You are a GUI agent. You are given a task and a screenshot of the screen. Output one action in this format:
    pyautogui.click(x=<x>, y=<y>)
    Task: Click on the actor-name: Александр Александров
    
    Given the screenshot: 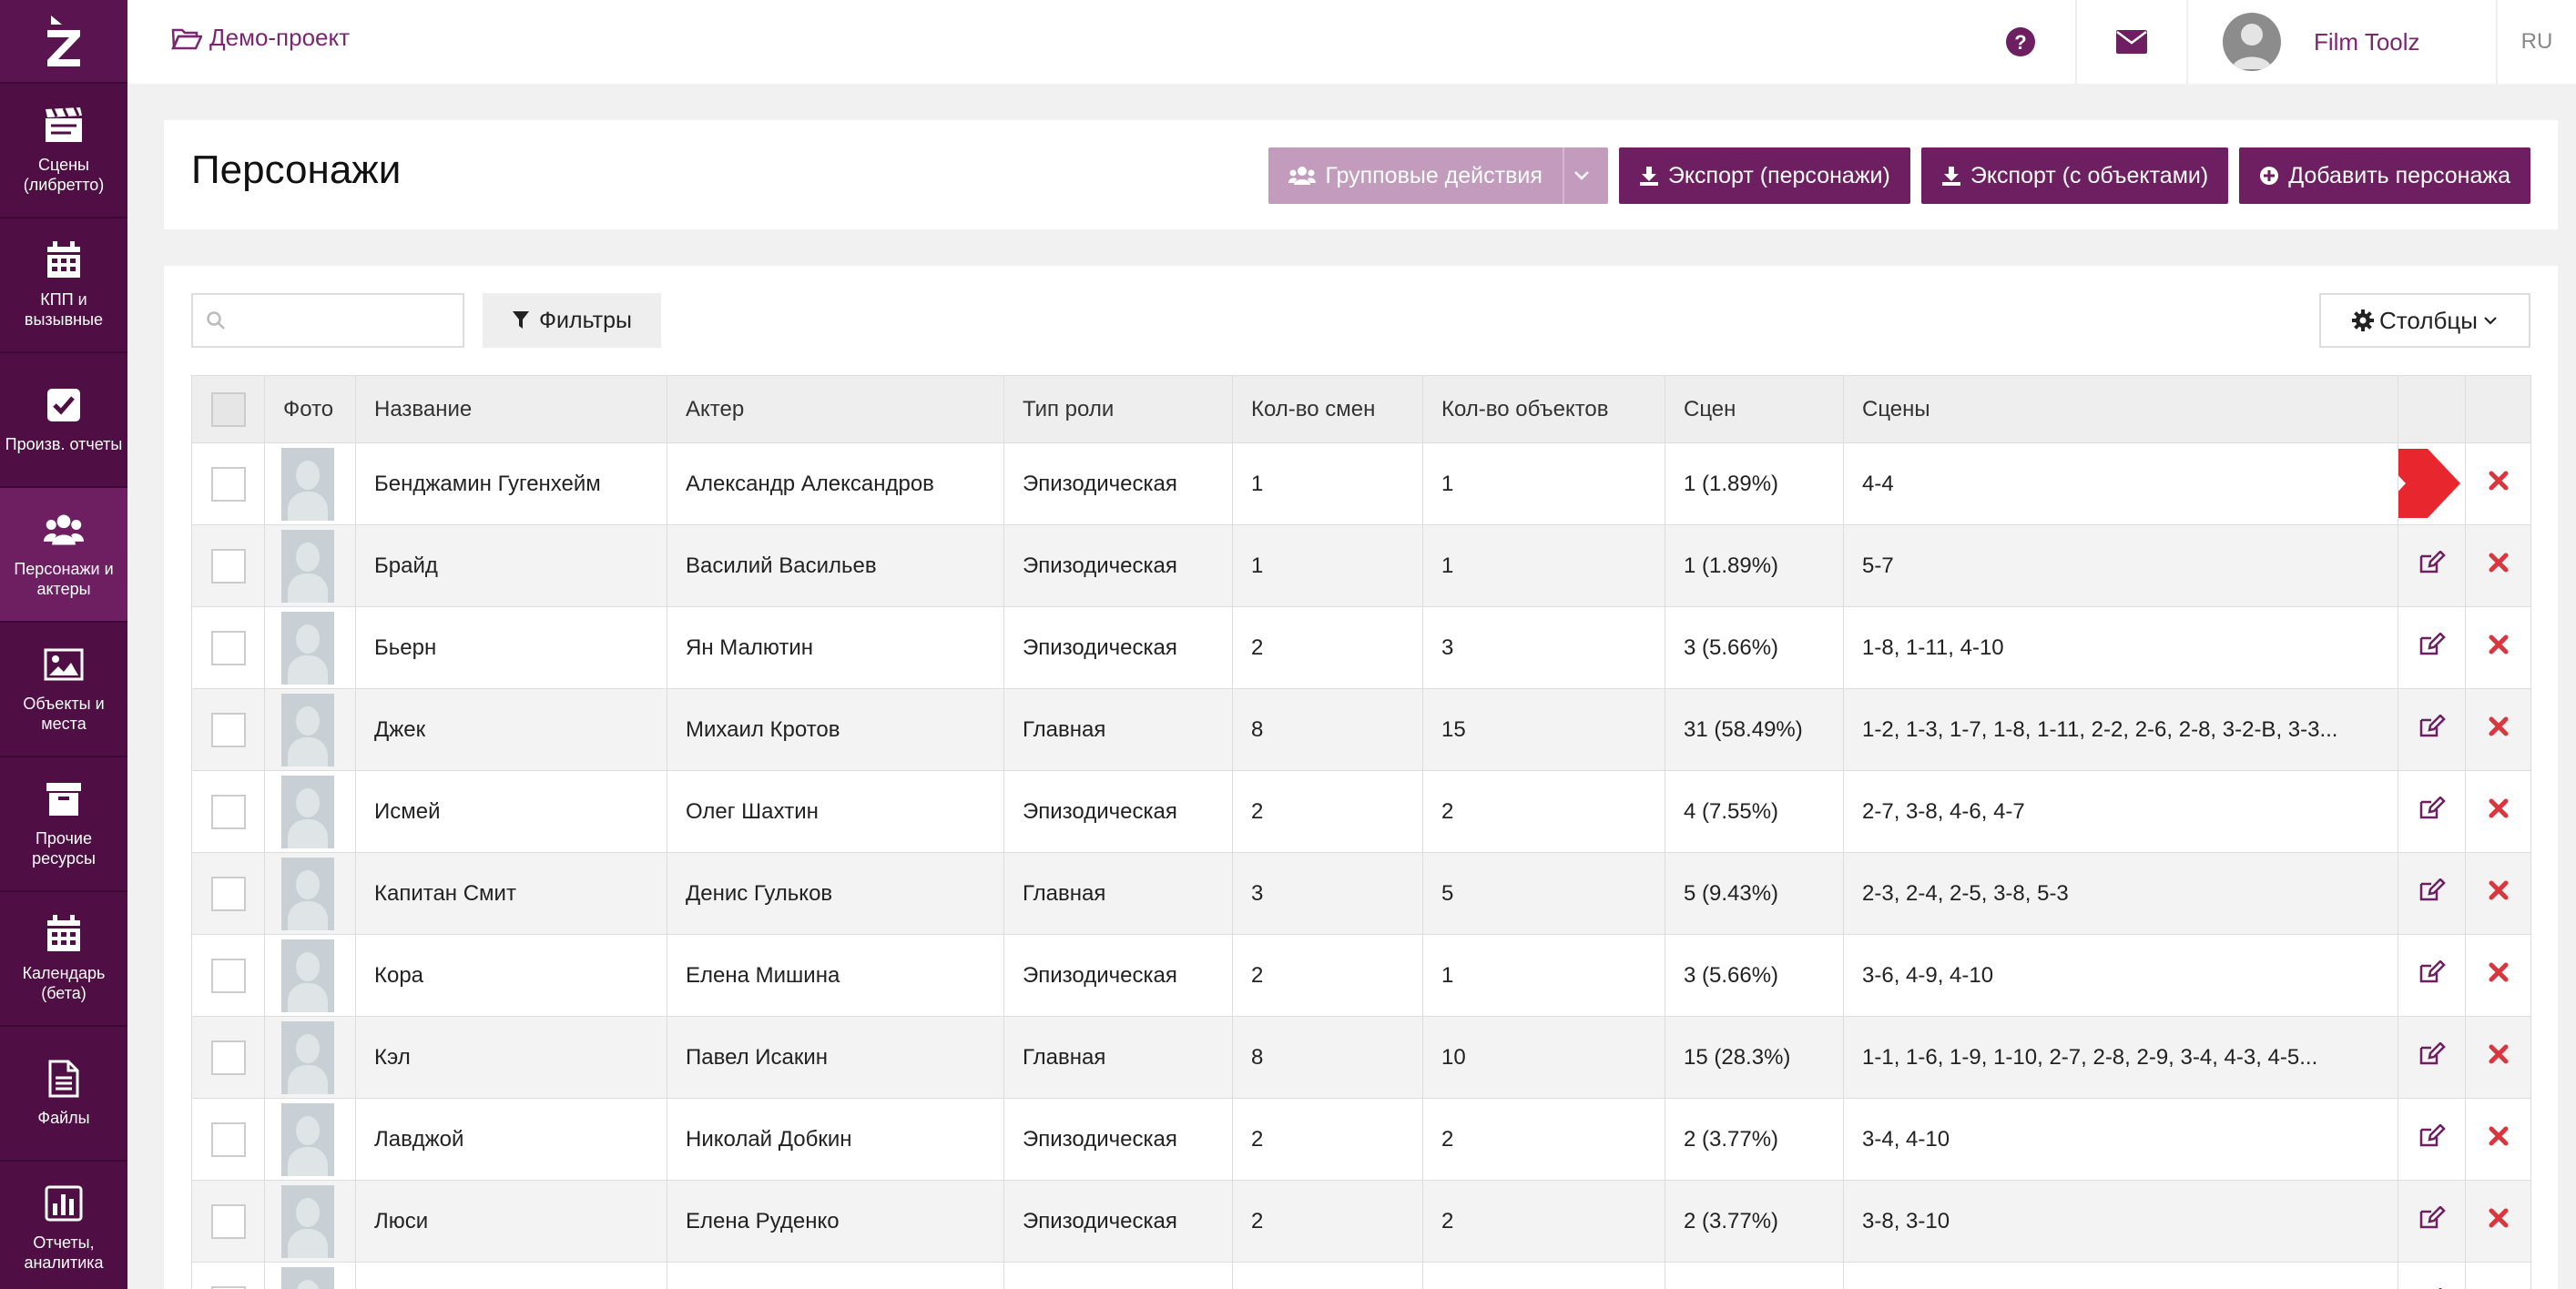 What is the action you would take?
    pyautogui.click(x=835, y=483)
    